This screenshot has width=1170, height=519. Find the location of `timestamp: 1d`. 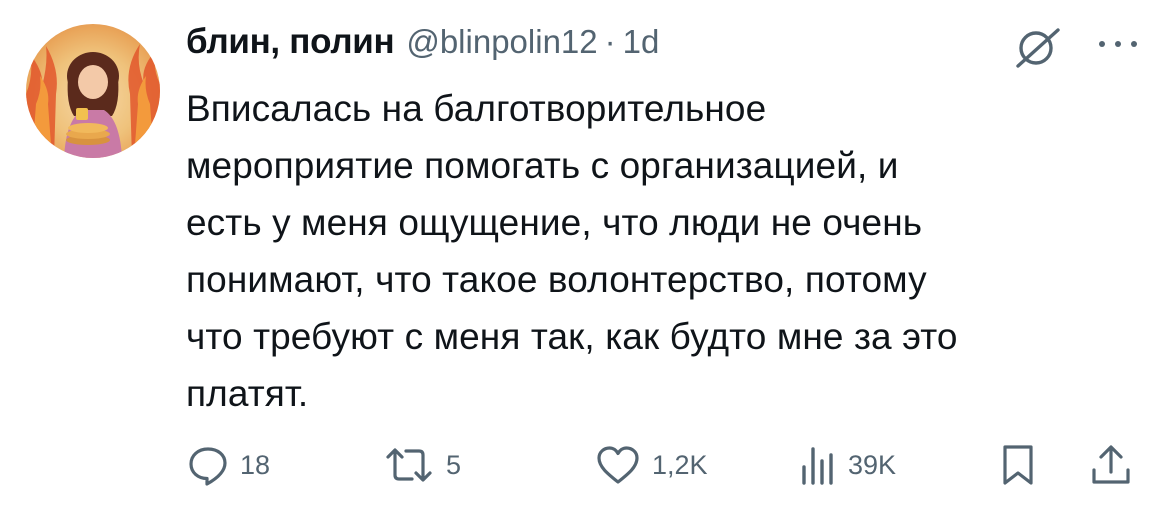

timestamp: 1d is located at coordinates (641, 42).